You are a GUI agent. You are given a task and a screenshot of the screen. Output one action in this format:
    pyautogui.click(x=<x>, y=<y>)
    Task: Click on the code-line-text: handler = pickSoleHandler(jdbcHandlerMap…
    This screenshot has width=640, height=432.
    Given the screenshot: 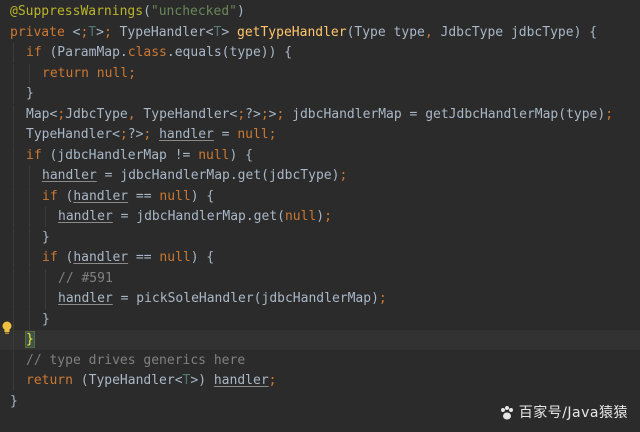 What is the action you would take?
    pyautogui.click(x=198, y=299)
    